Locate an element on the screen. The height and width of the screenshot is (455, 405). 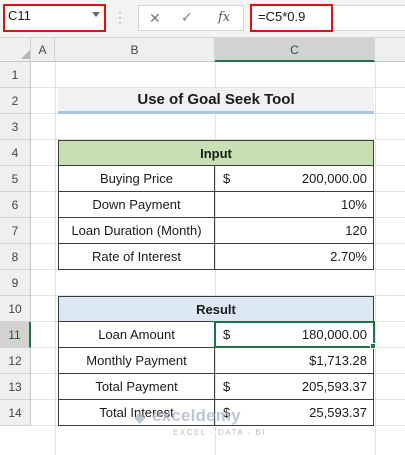
insert-function-icon: fx is located at coordinates (224, 17).